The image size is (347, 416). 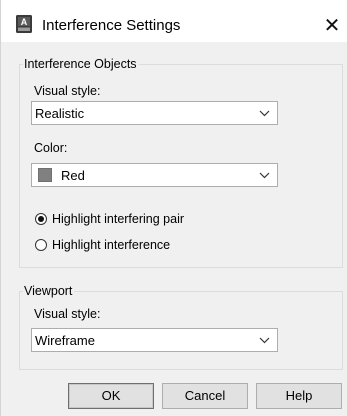 I want to click on help-button: Help, so click(x=299, y=396).